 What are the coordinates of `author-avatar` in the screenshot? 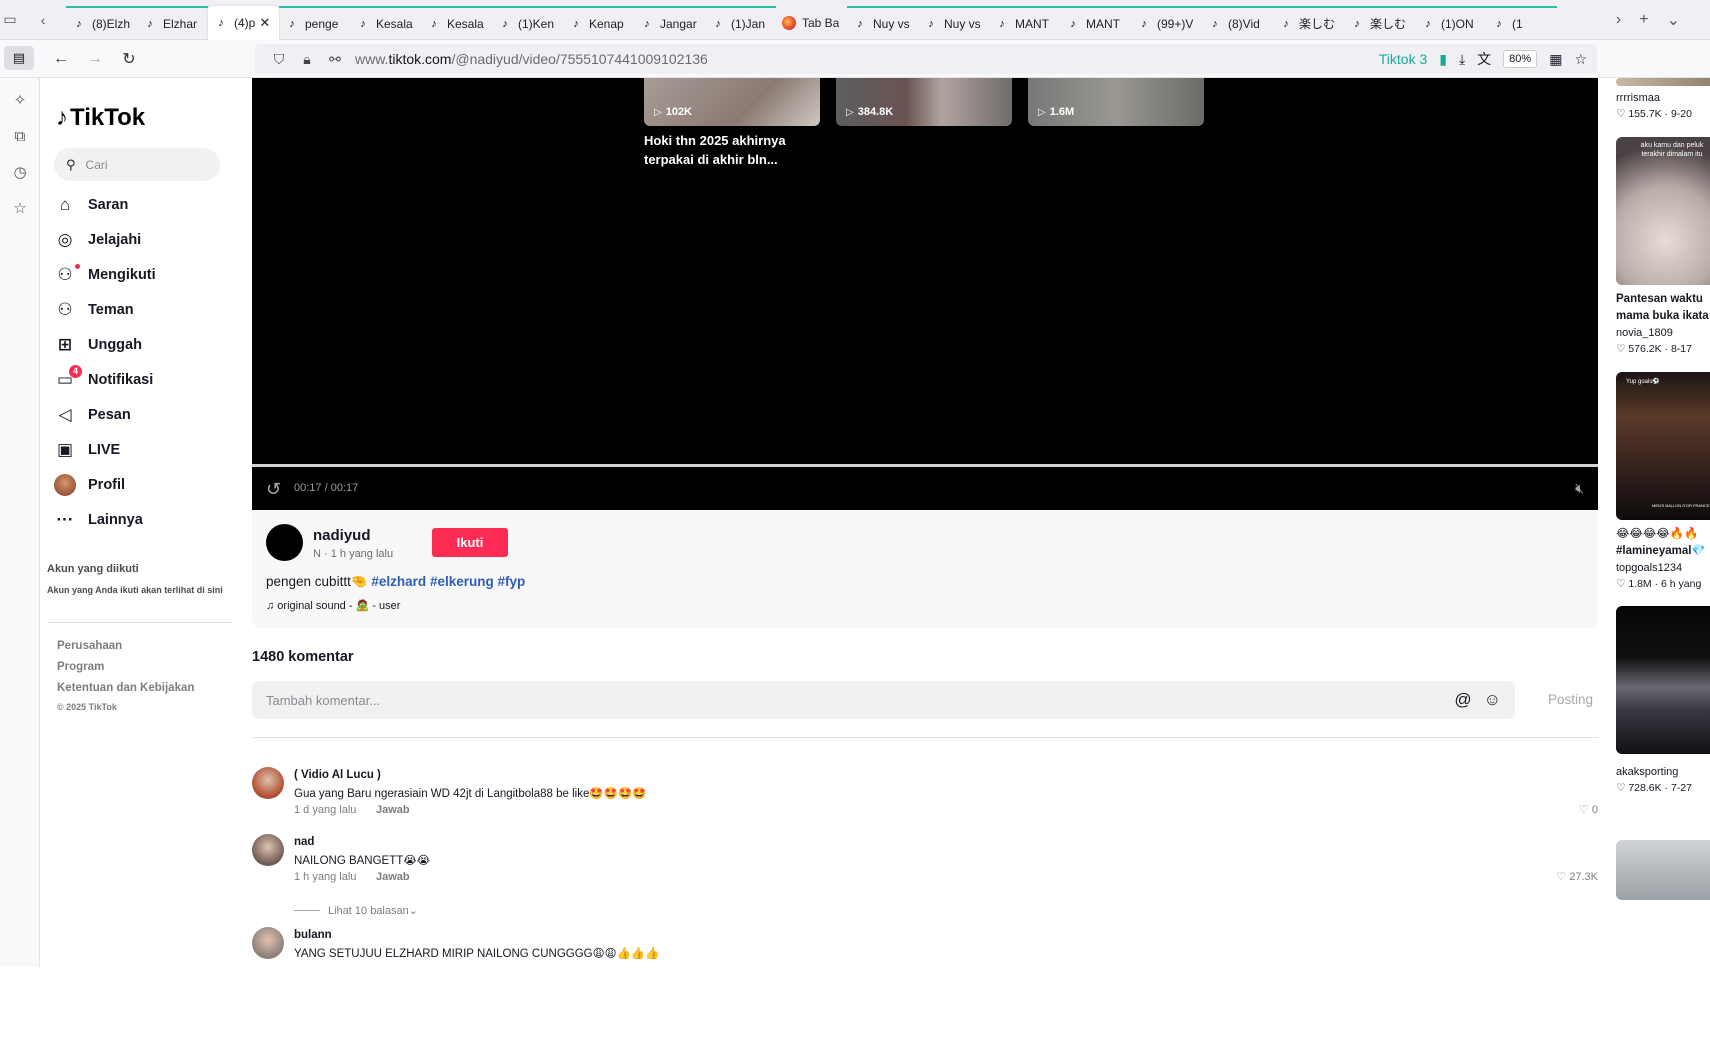 It's located at (284, 542).